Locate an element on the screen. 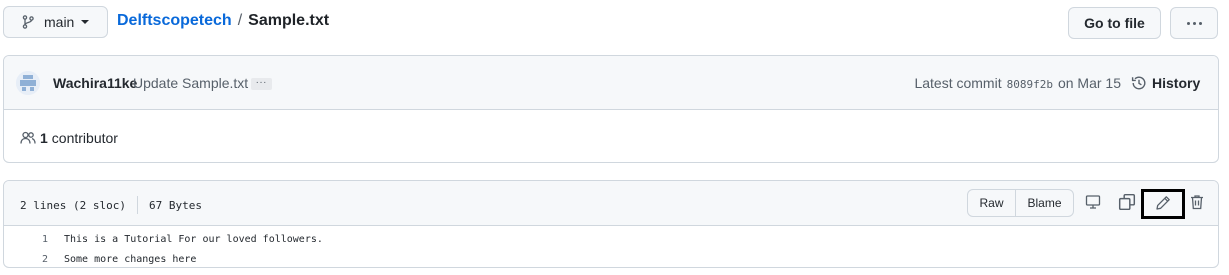 The width and height of the screenshot is (1229, 275). branch-selector-button: main is located at coordinates (55, 22).